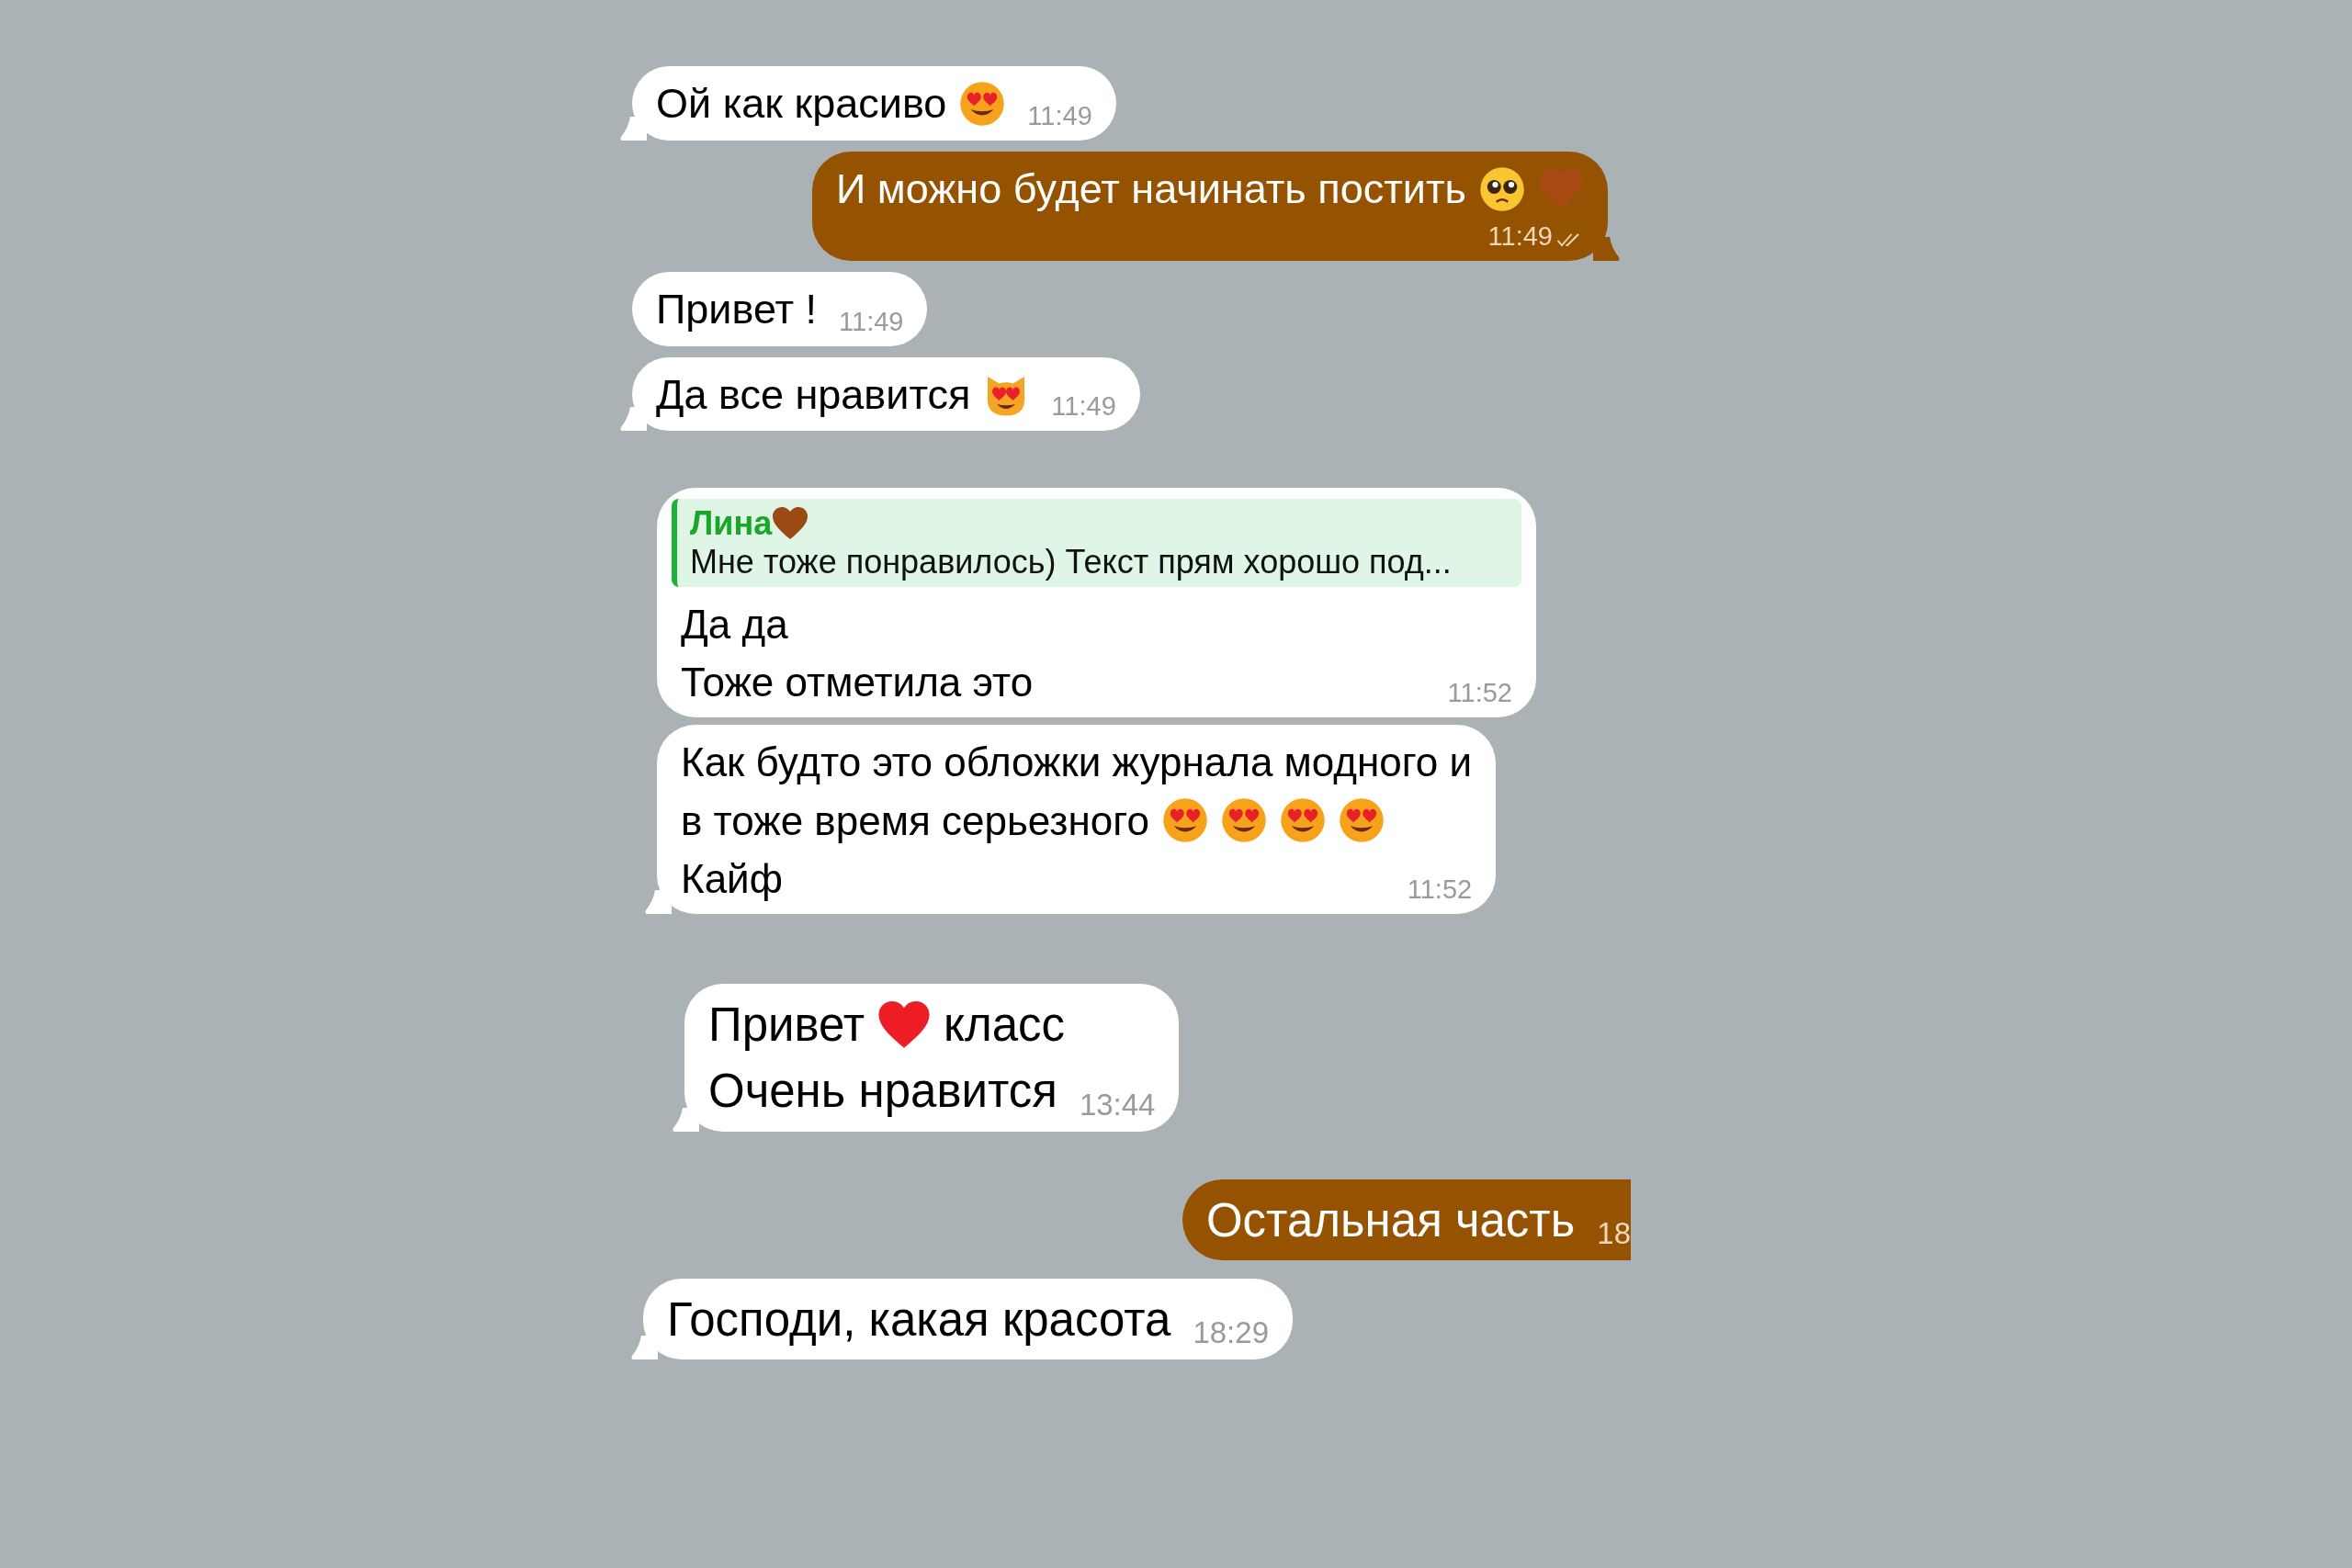 This screenshot has width=2352, height=1568. I want to click on message-text: И можно будет начинать постить, so click(1150, 189).